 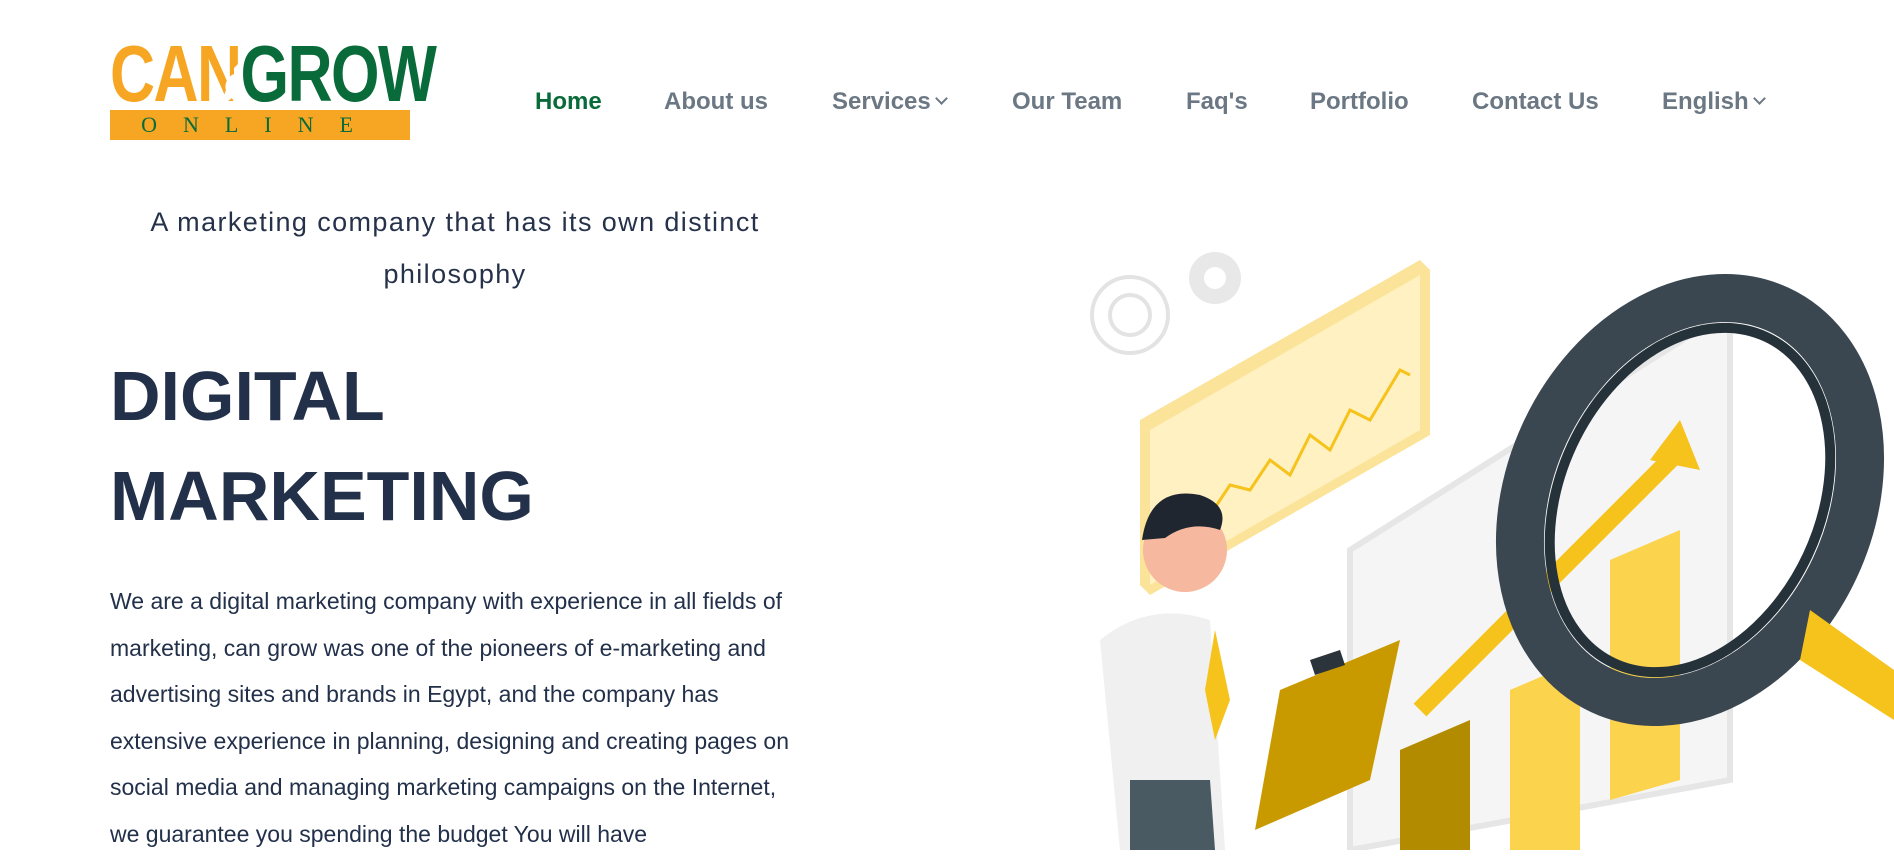 I want to click on nav-team: Our Team, so click(x=1067, y=102).